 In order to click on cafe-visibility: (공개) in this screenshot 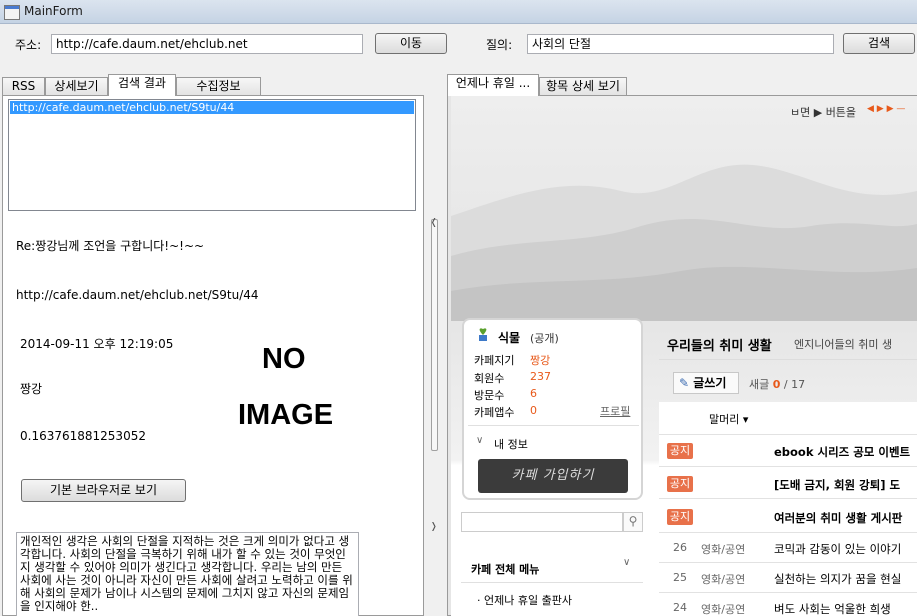, I will do `click(544, 338)`.